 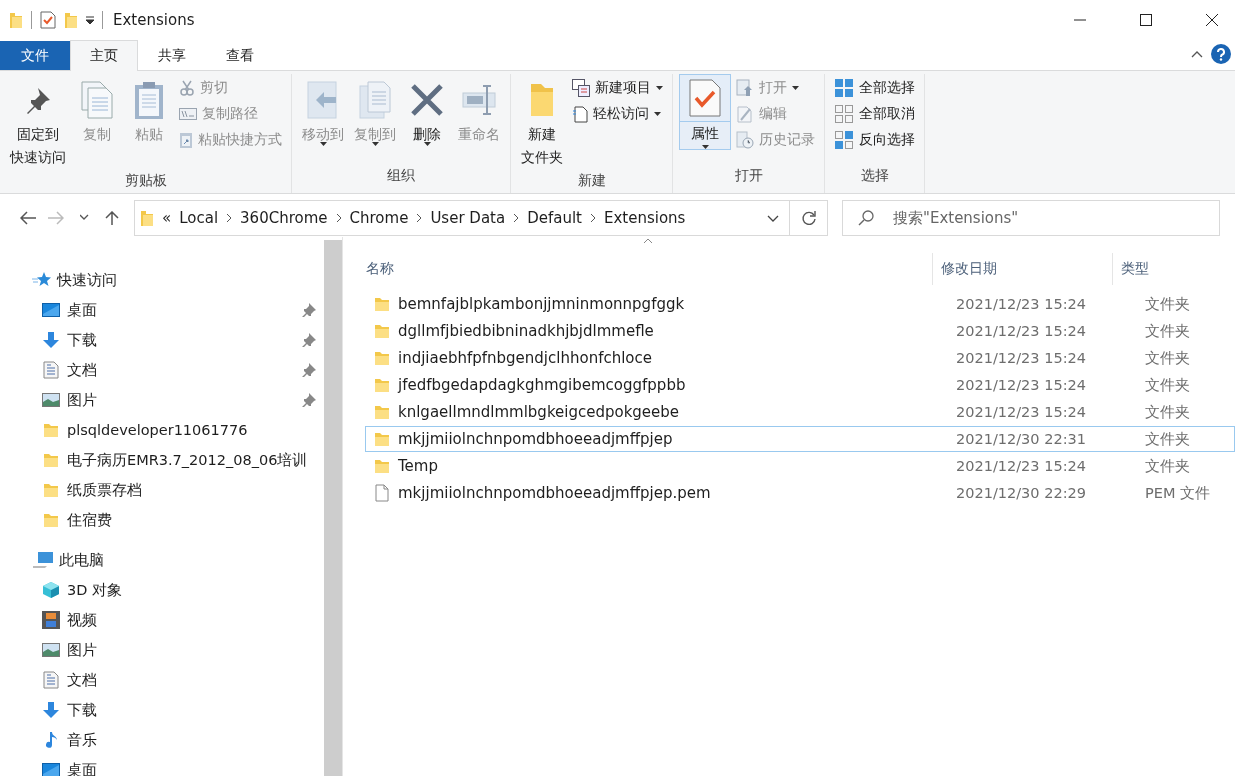 What do you see at coordinates (648, 241) in the screenshot?
I see `sort-ascending-icon` at bounding box center [648, 241].